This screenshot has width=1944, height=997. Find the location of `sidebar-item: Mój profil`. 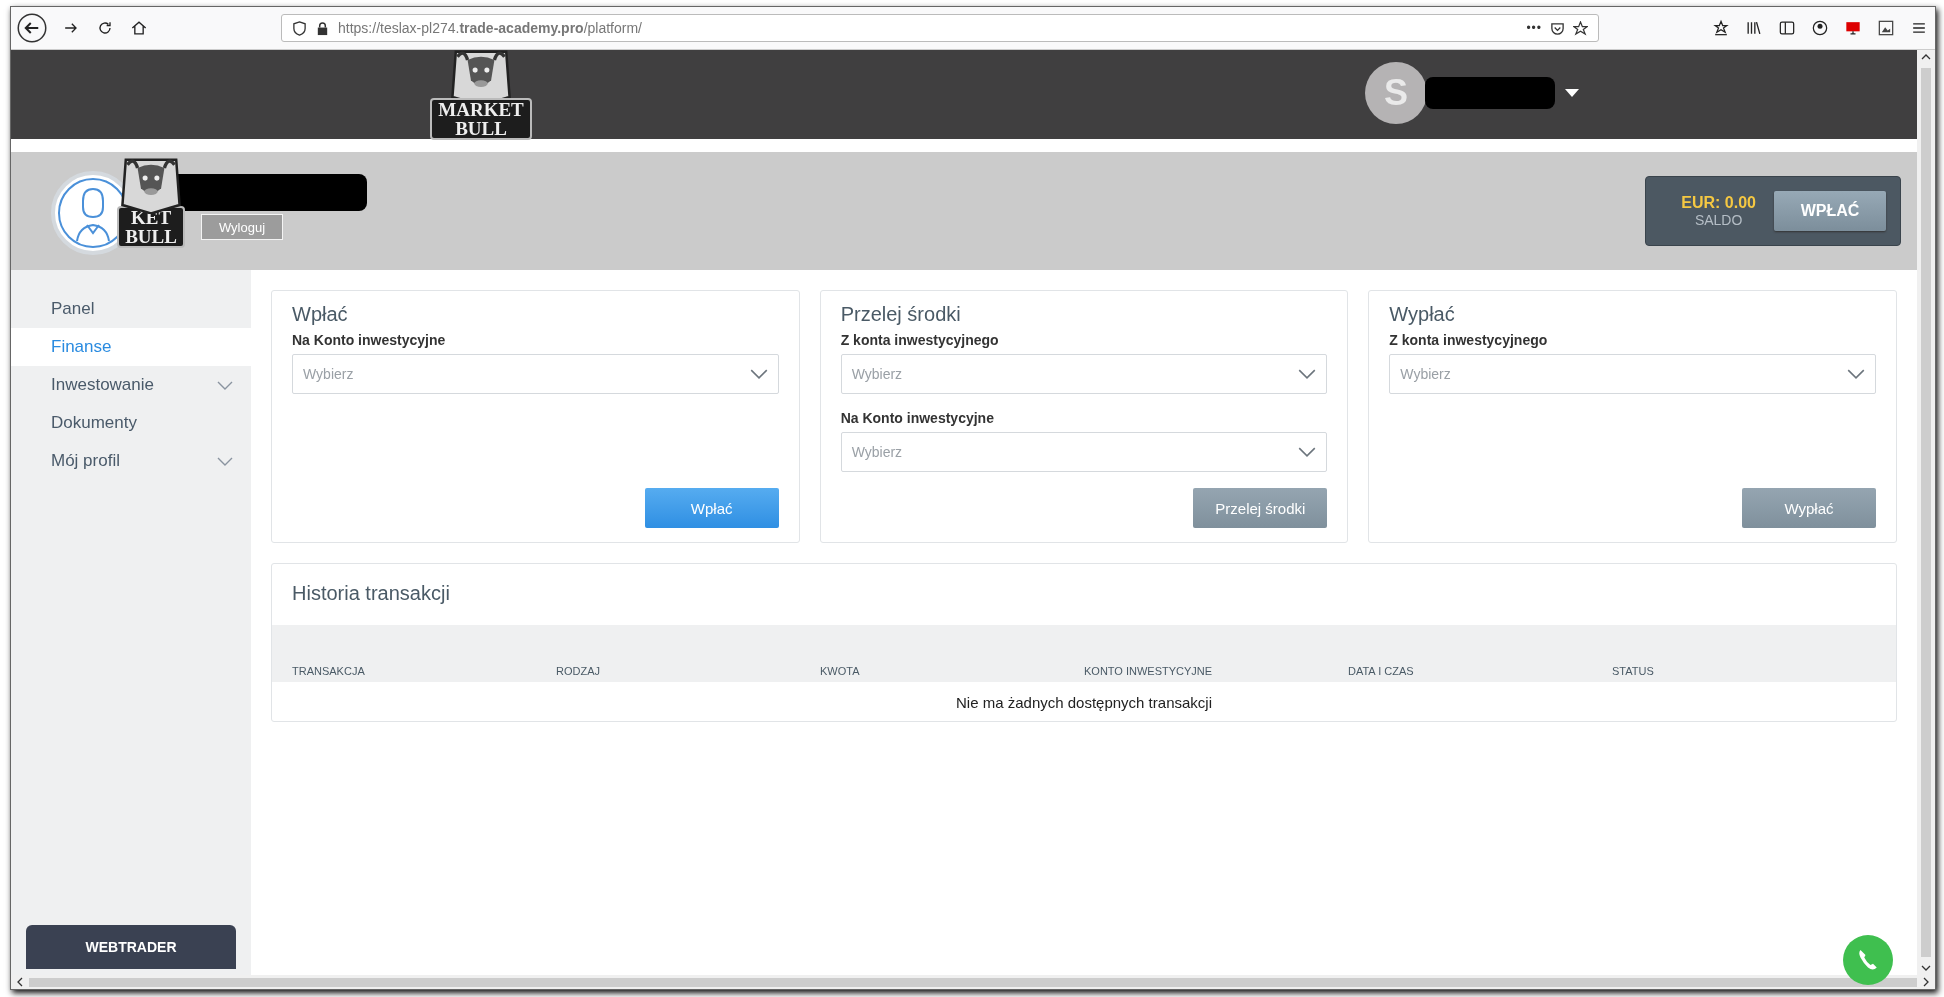

sidebar-item: Mój profil is located at coordinates (131, 461).